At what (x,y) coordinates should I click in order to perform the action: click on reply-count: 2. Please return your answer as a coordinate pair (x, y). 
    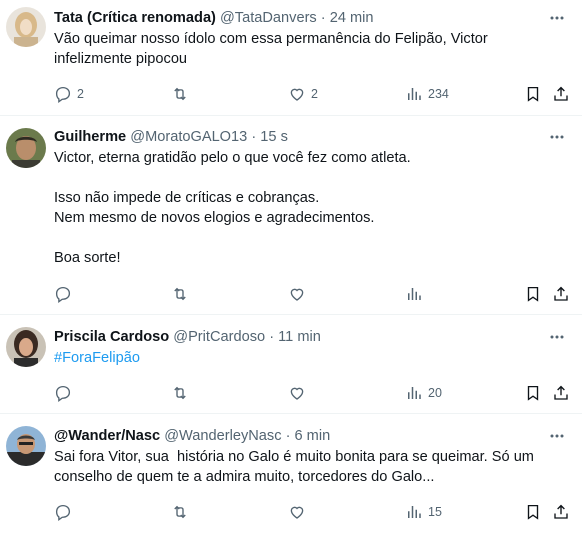
    Looking at the image, I should click on (80, 94).